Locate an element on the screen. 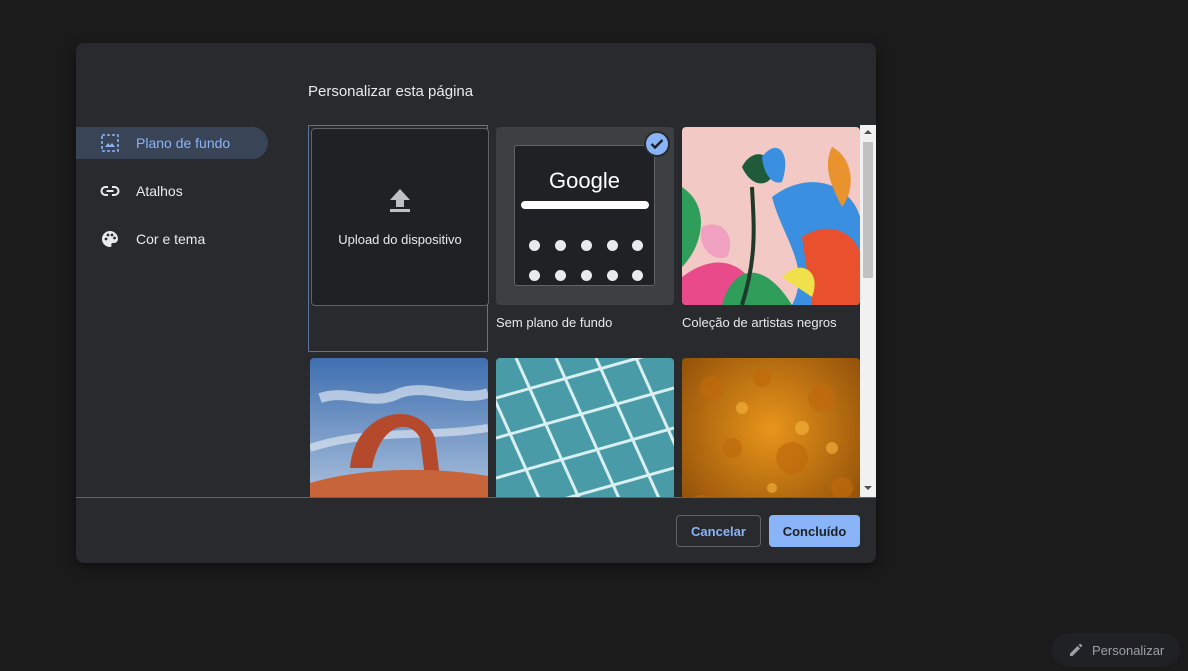  dialog-title: Personalizar esta página is located at coordinates (391, 91).